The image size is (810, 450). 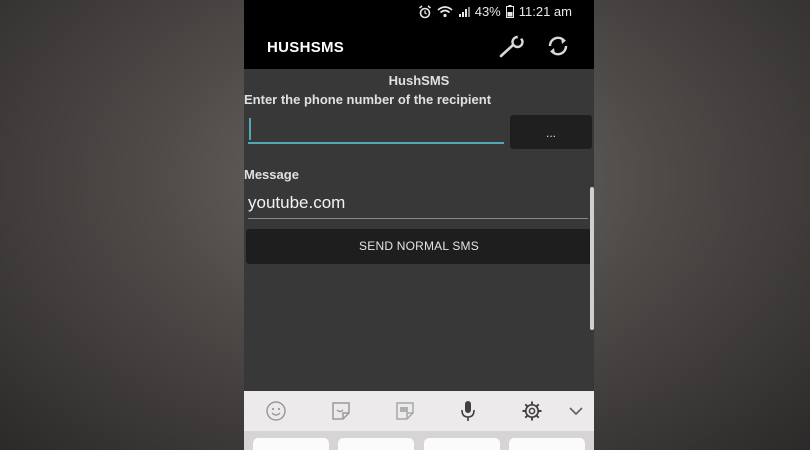 I want to click on status-bar: 43% 11:21 am, so click(x=419, y=12).